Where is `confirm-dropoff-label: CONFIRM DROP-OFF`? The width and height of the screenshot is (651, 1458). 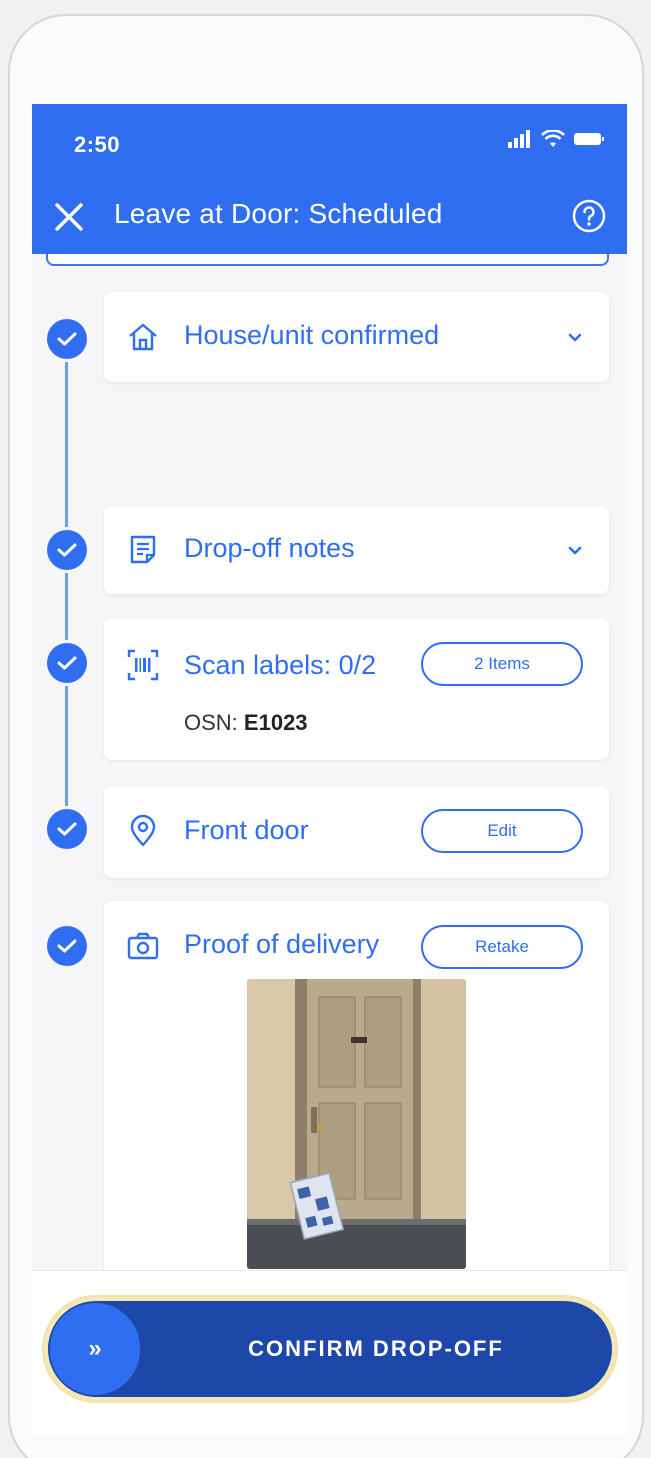 confirm-dropoff-label: CONFIRM DROP-OFF is located at coordinates (376, 1348).